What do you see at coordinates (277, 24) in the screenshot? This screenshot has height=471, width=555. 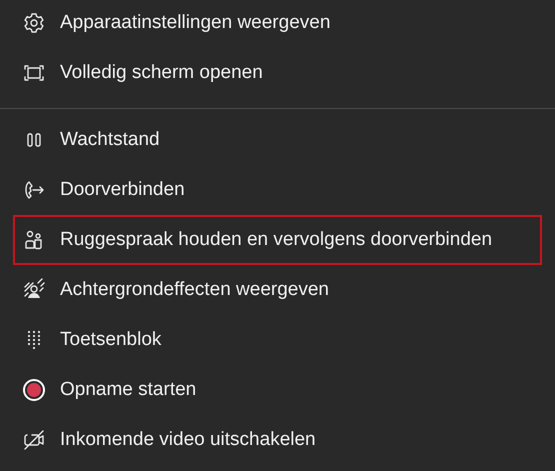 I see `menu-item: Apparaatinstellingen weergeven` at bounding box center [277, 24].